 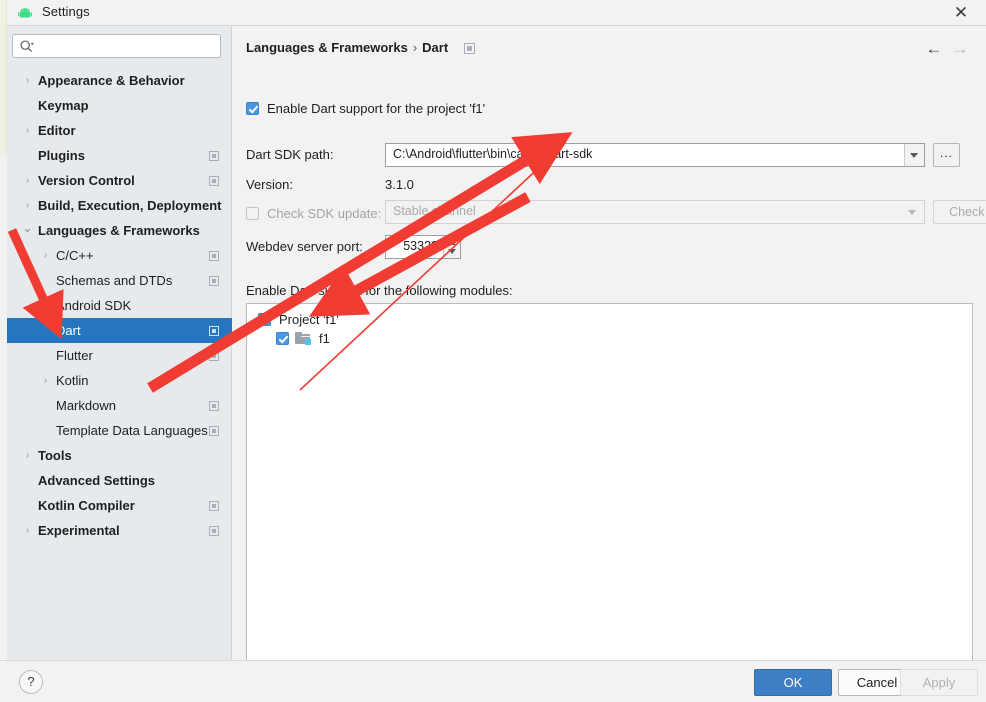 I want to click on stepper-up-icon, so click(x=452, y=242).